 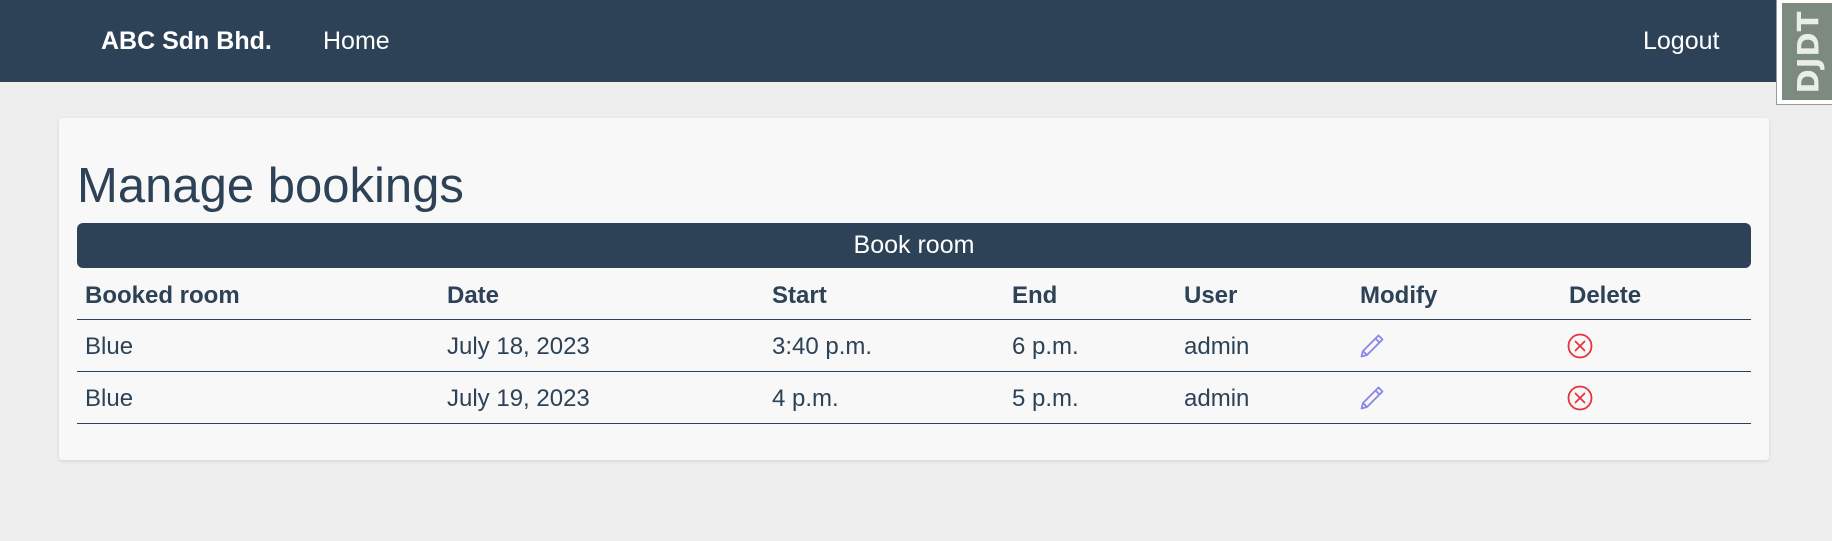 I want to click on header-delete: Delete, so click(x=1605, y=295).